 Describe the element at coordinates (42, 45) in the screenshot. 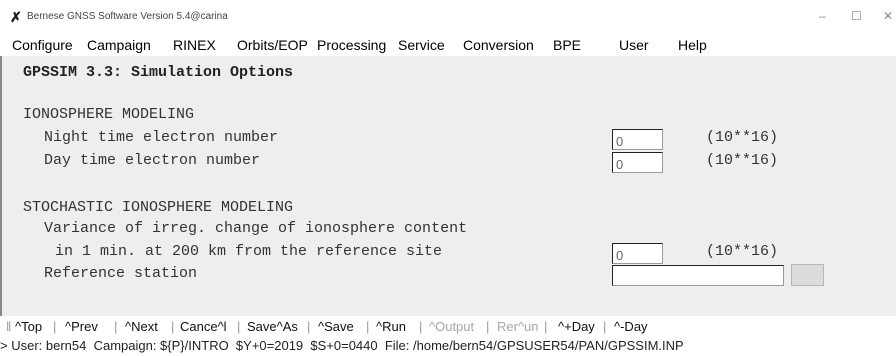

I see `menu-configure: Configure` at that location.